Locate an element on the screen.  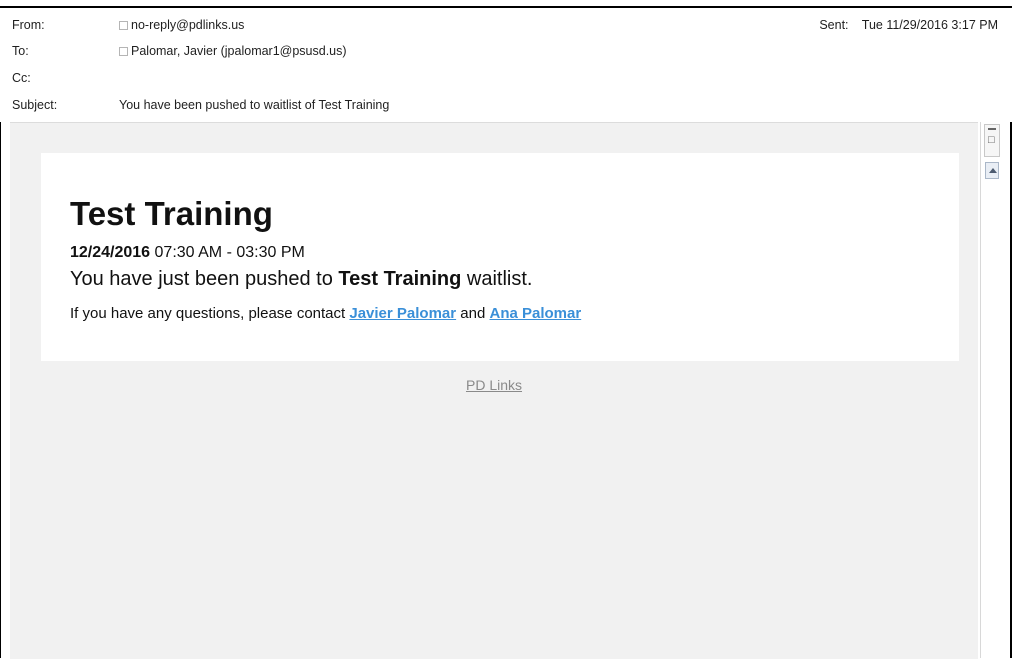
cc-label: Cc: is located at coordinates (21, 78).